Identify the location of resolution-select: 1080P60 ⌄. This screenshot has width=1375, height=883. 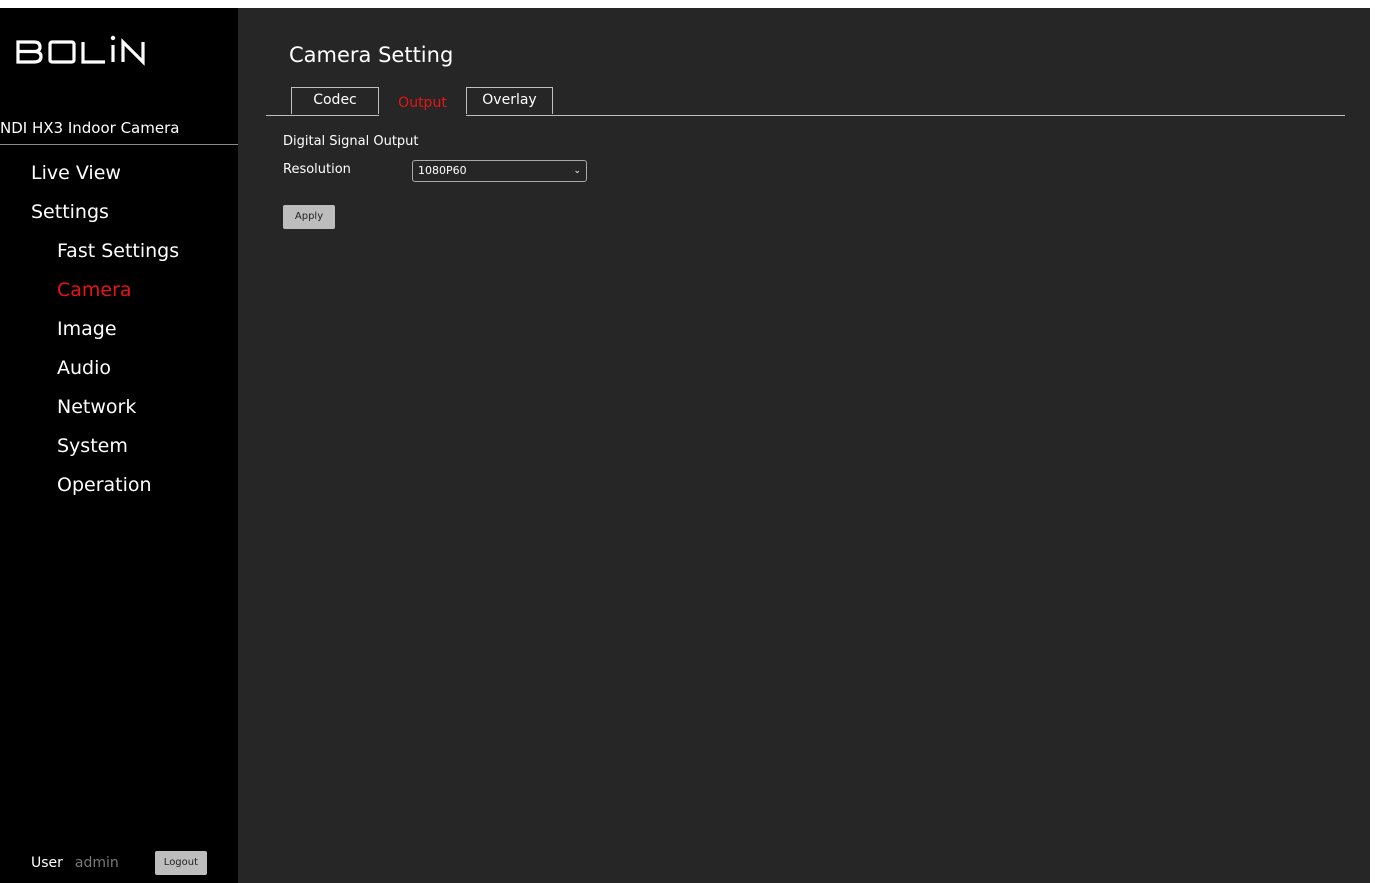
(499, 171).